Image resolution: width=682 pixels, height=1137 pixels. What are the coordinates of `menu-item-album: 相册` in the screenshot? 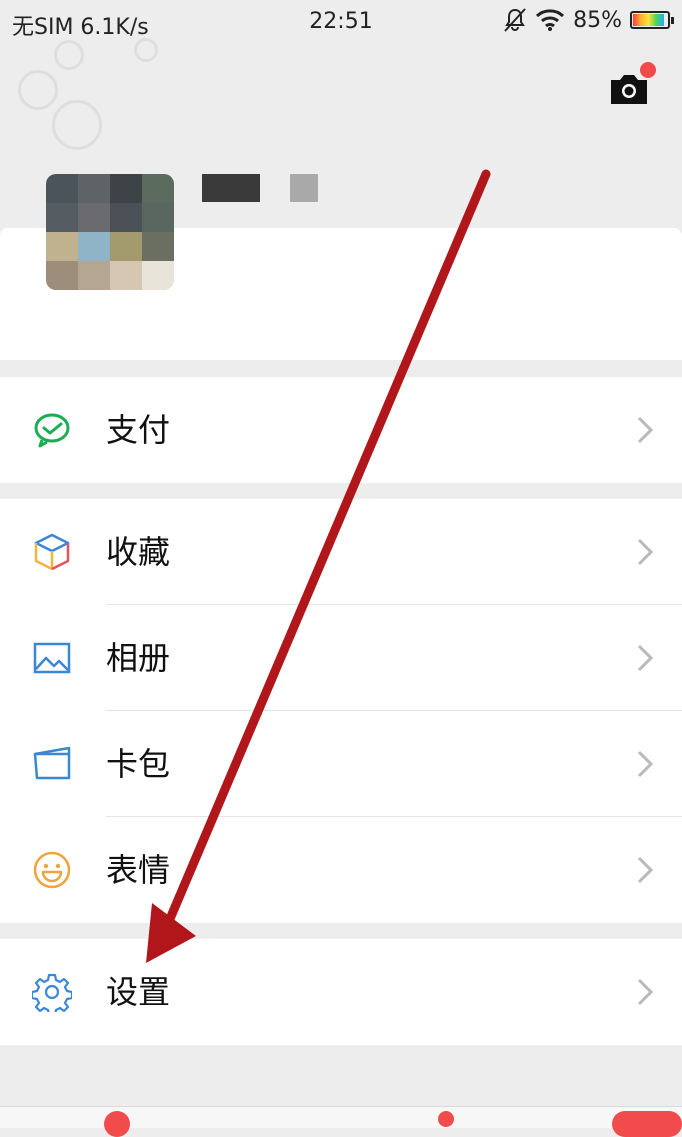 It's located at (341, 658).